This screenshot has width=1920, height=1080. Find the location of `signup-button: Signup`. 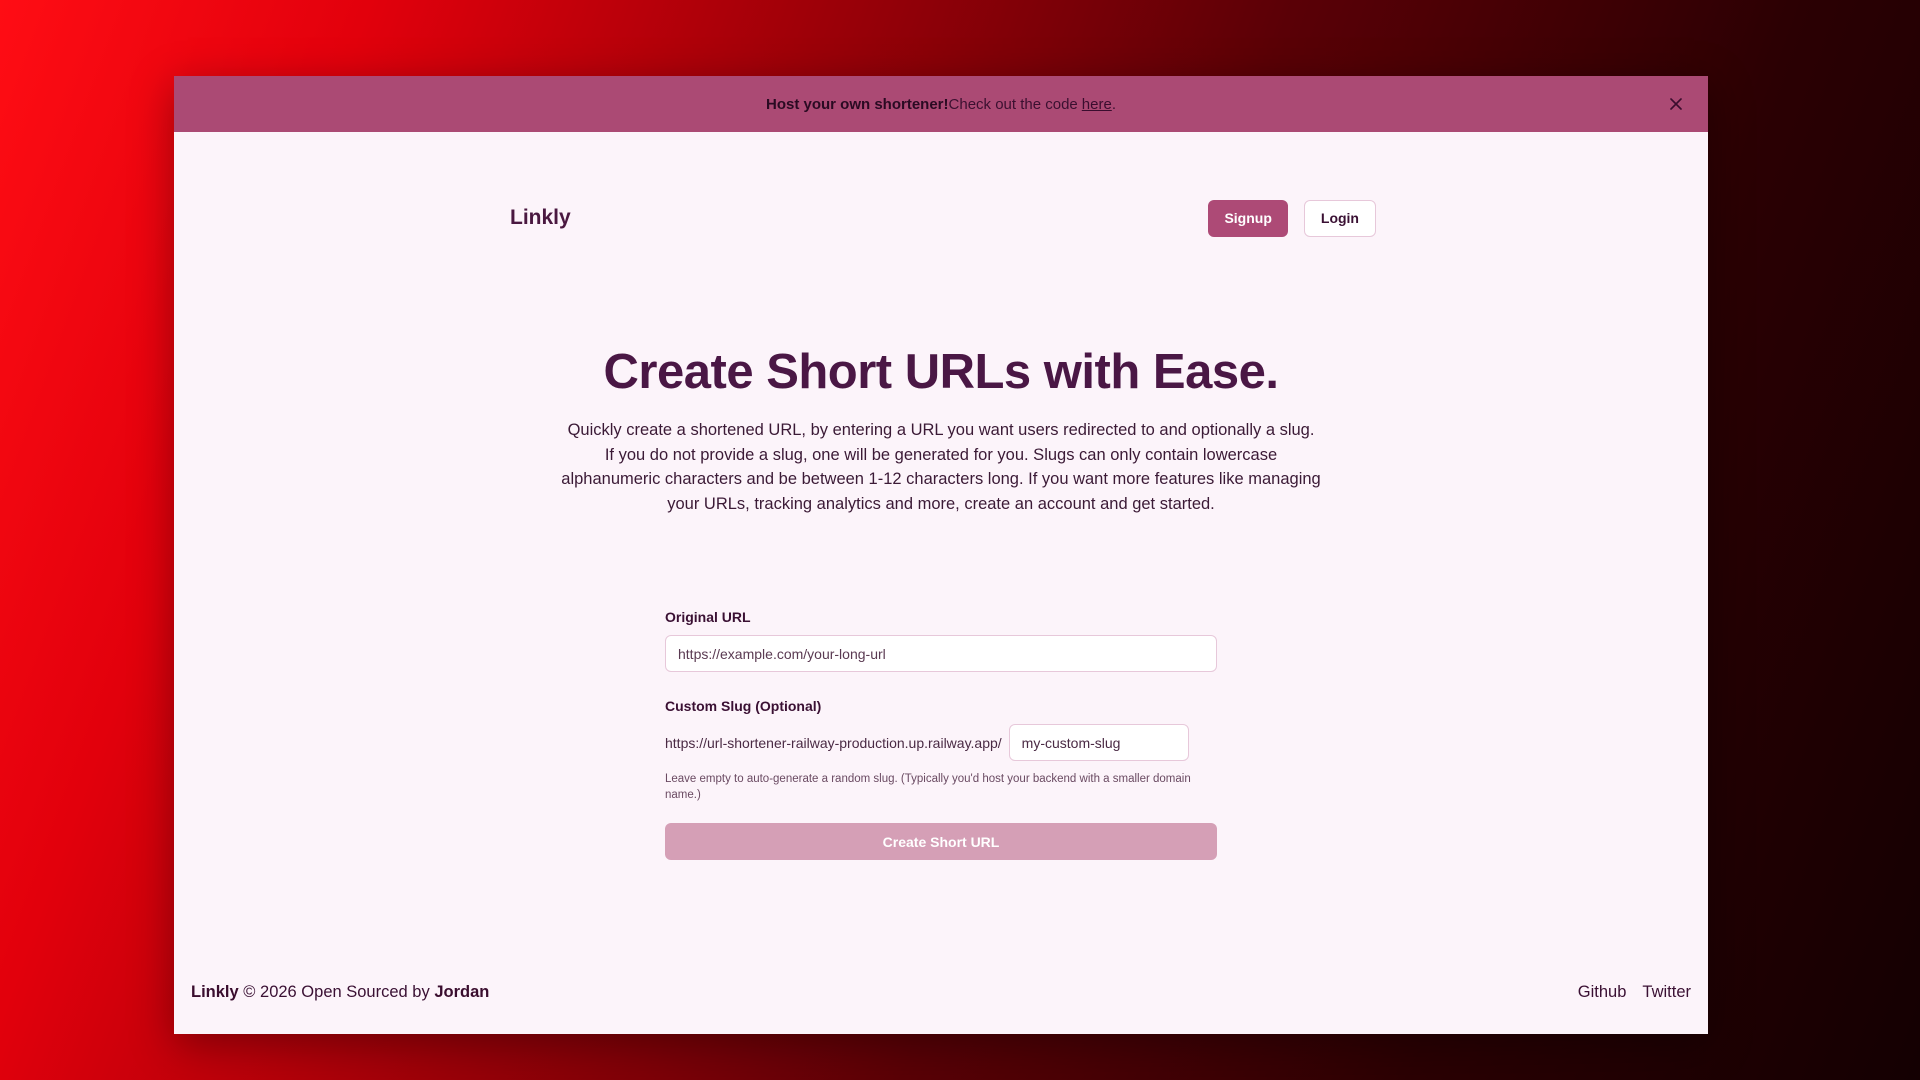

signup-button: Signup is located at coordinates (1248, 218).